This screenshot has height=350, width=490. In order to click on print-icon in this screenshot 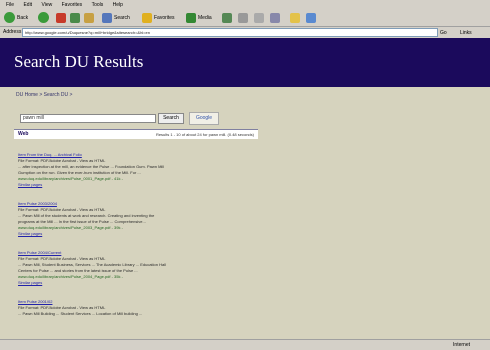, I will do `click(259, 18)`.